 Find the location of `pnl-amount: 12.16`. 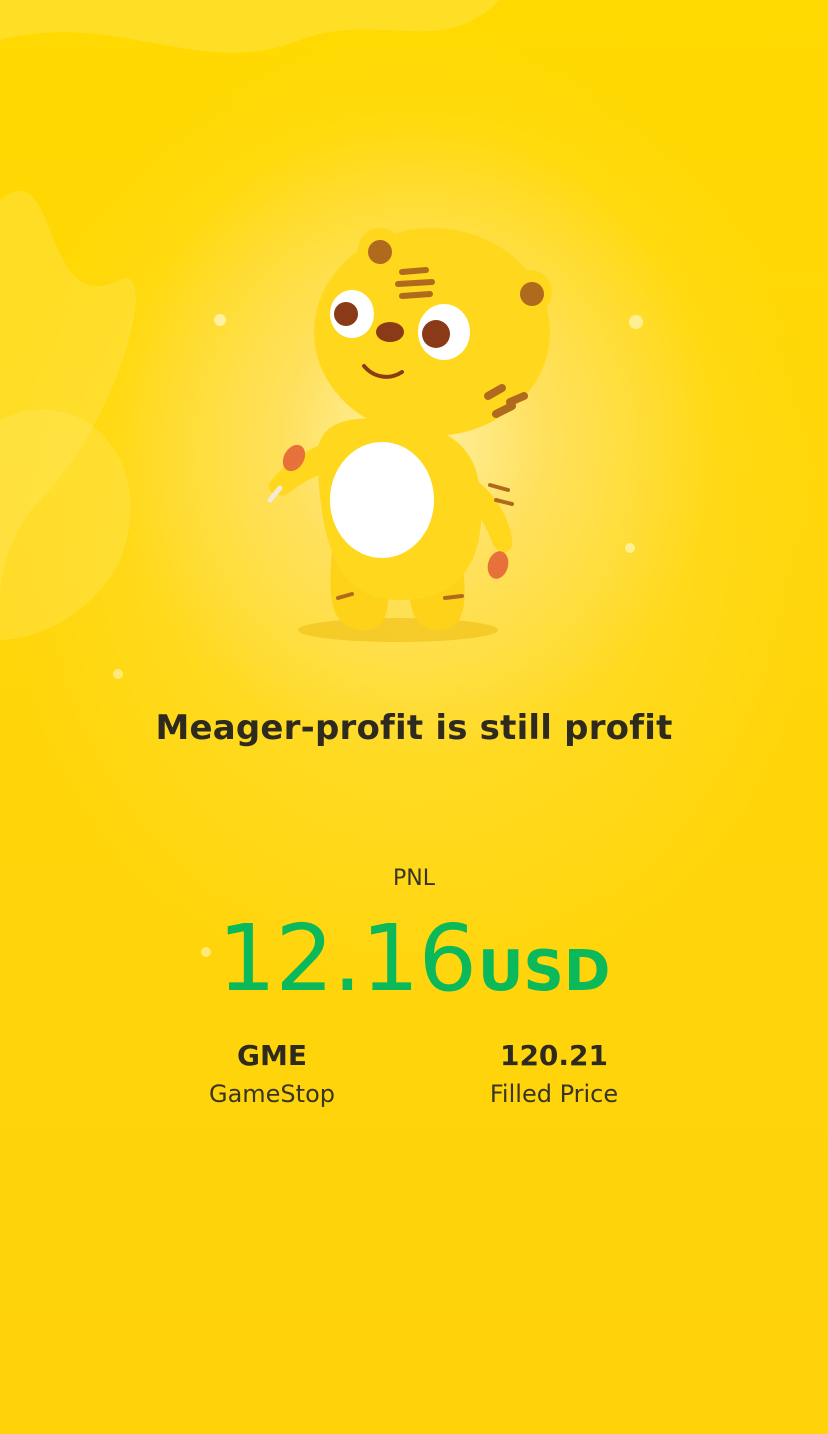

pnl-amount: 12.16 is located at coordinates (347, 958).